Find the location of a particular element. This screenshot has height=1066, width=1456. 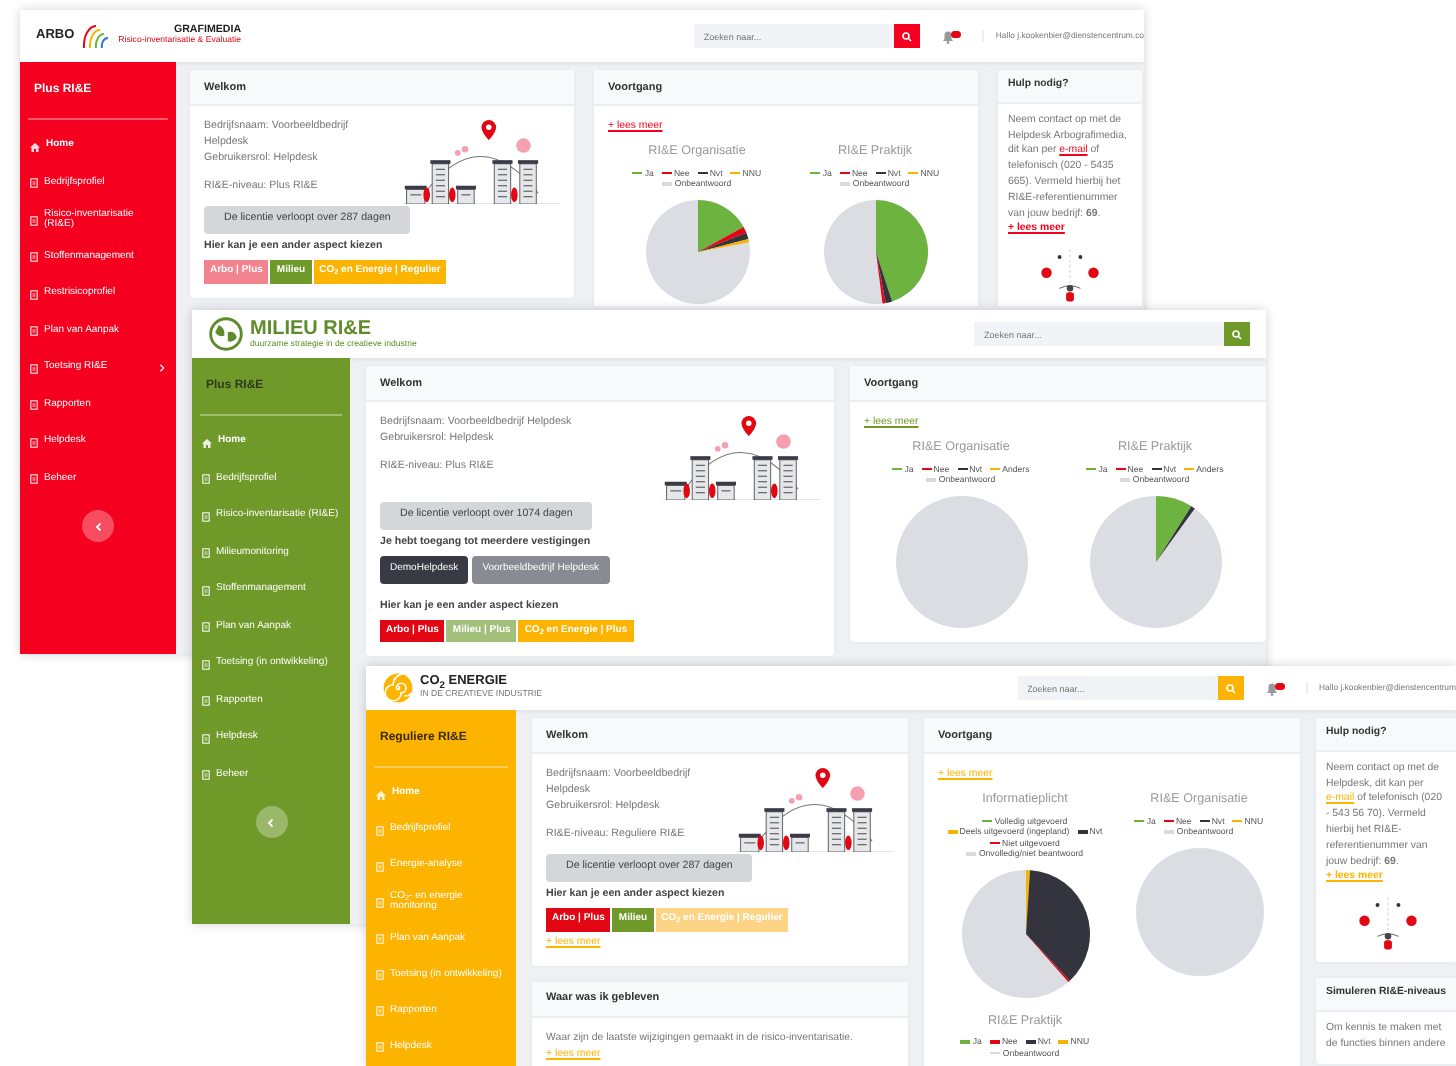

logo-text: MILIEU RI&E is located at coordinates (312, 329).